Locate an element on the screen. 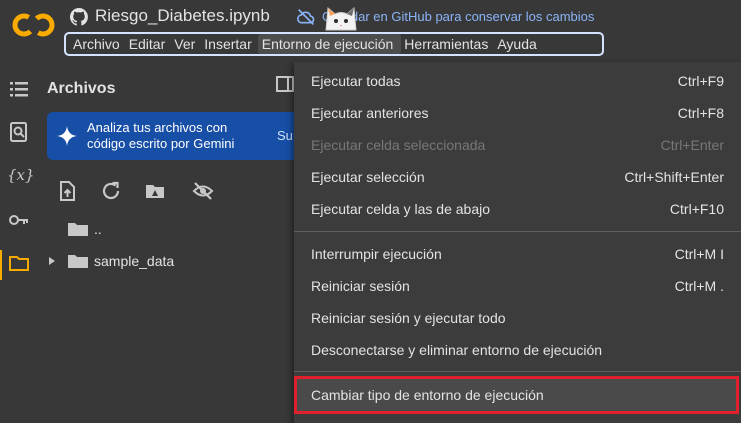 This screenshot has height=423, width=741. item-label: Ejecutar celda seleccionada is located at coordinates (398, 145).